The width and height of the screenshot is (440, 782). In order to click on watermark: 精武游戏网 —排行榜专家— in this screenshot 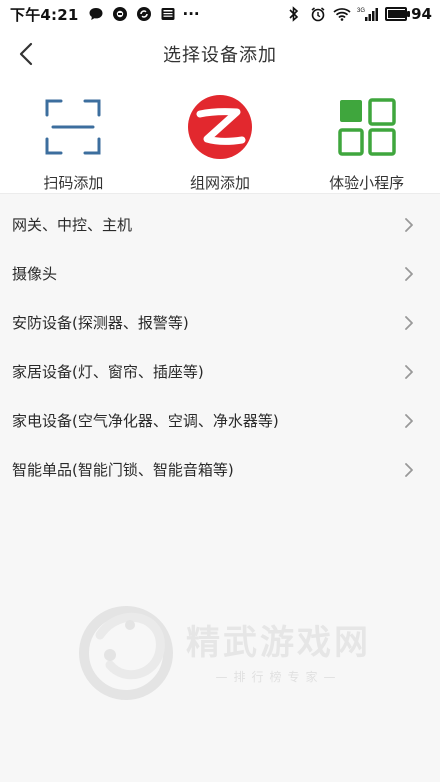, I will do `click(245, 650)`.